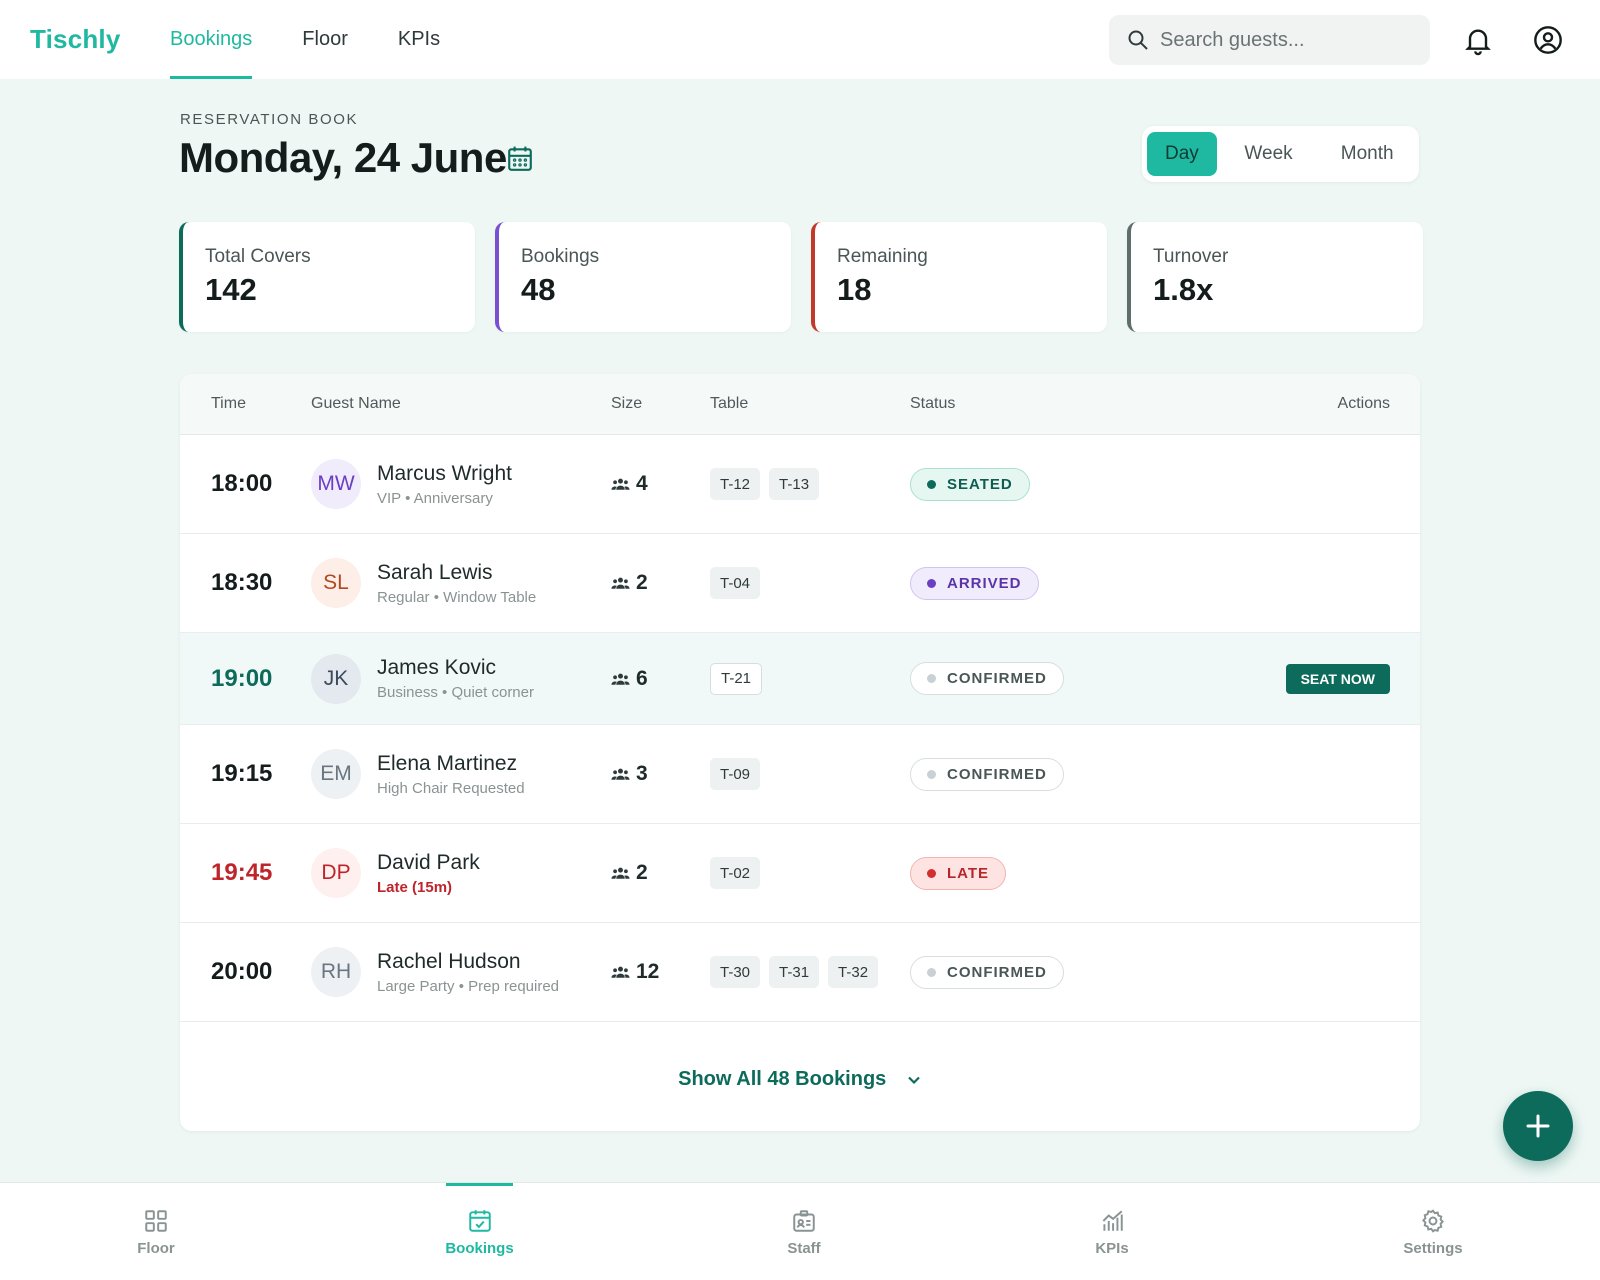 The width and height of the screenshot is (1600, 1280). I want to click on table-chip: T-13, so click(794, 484).